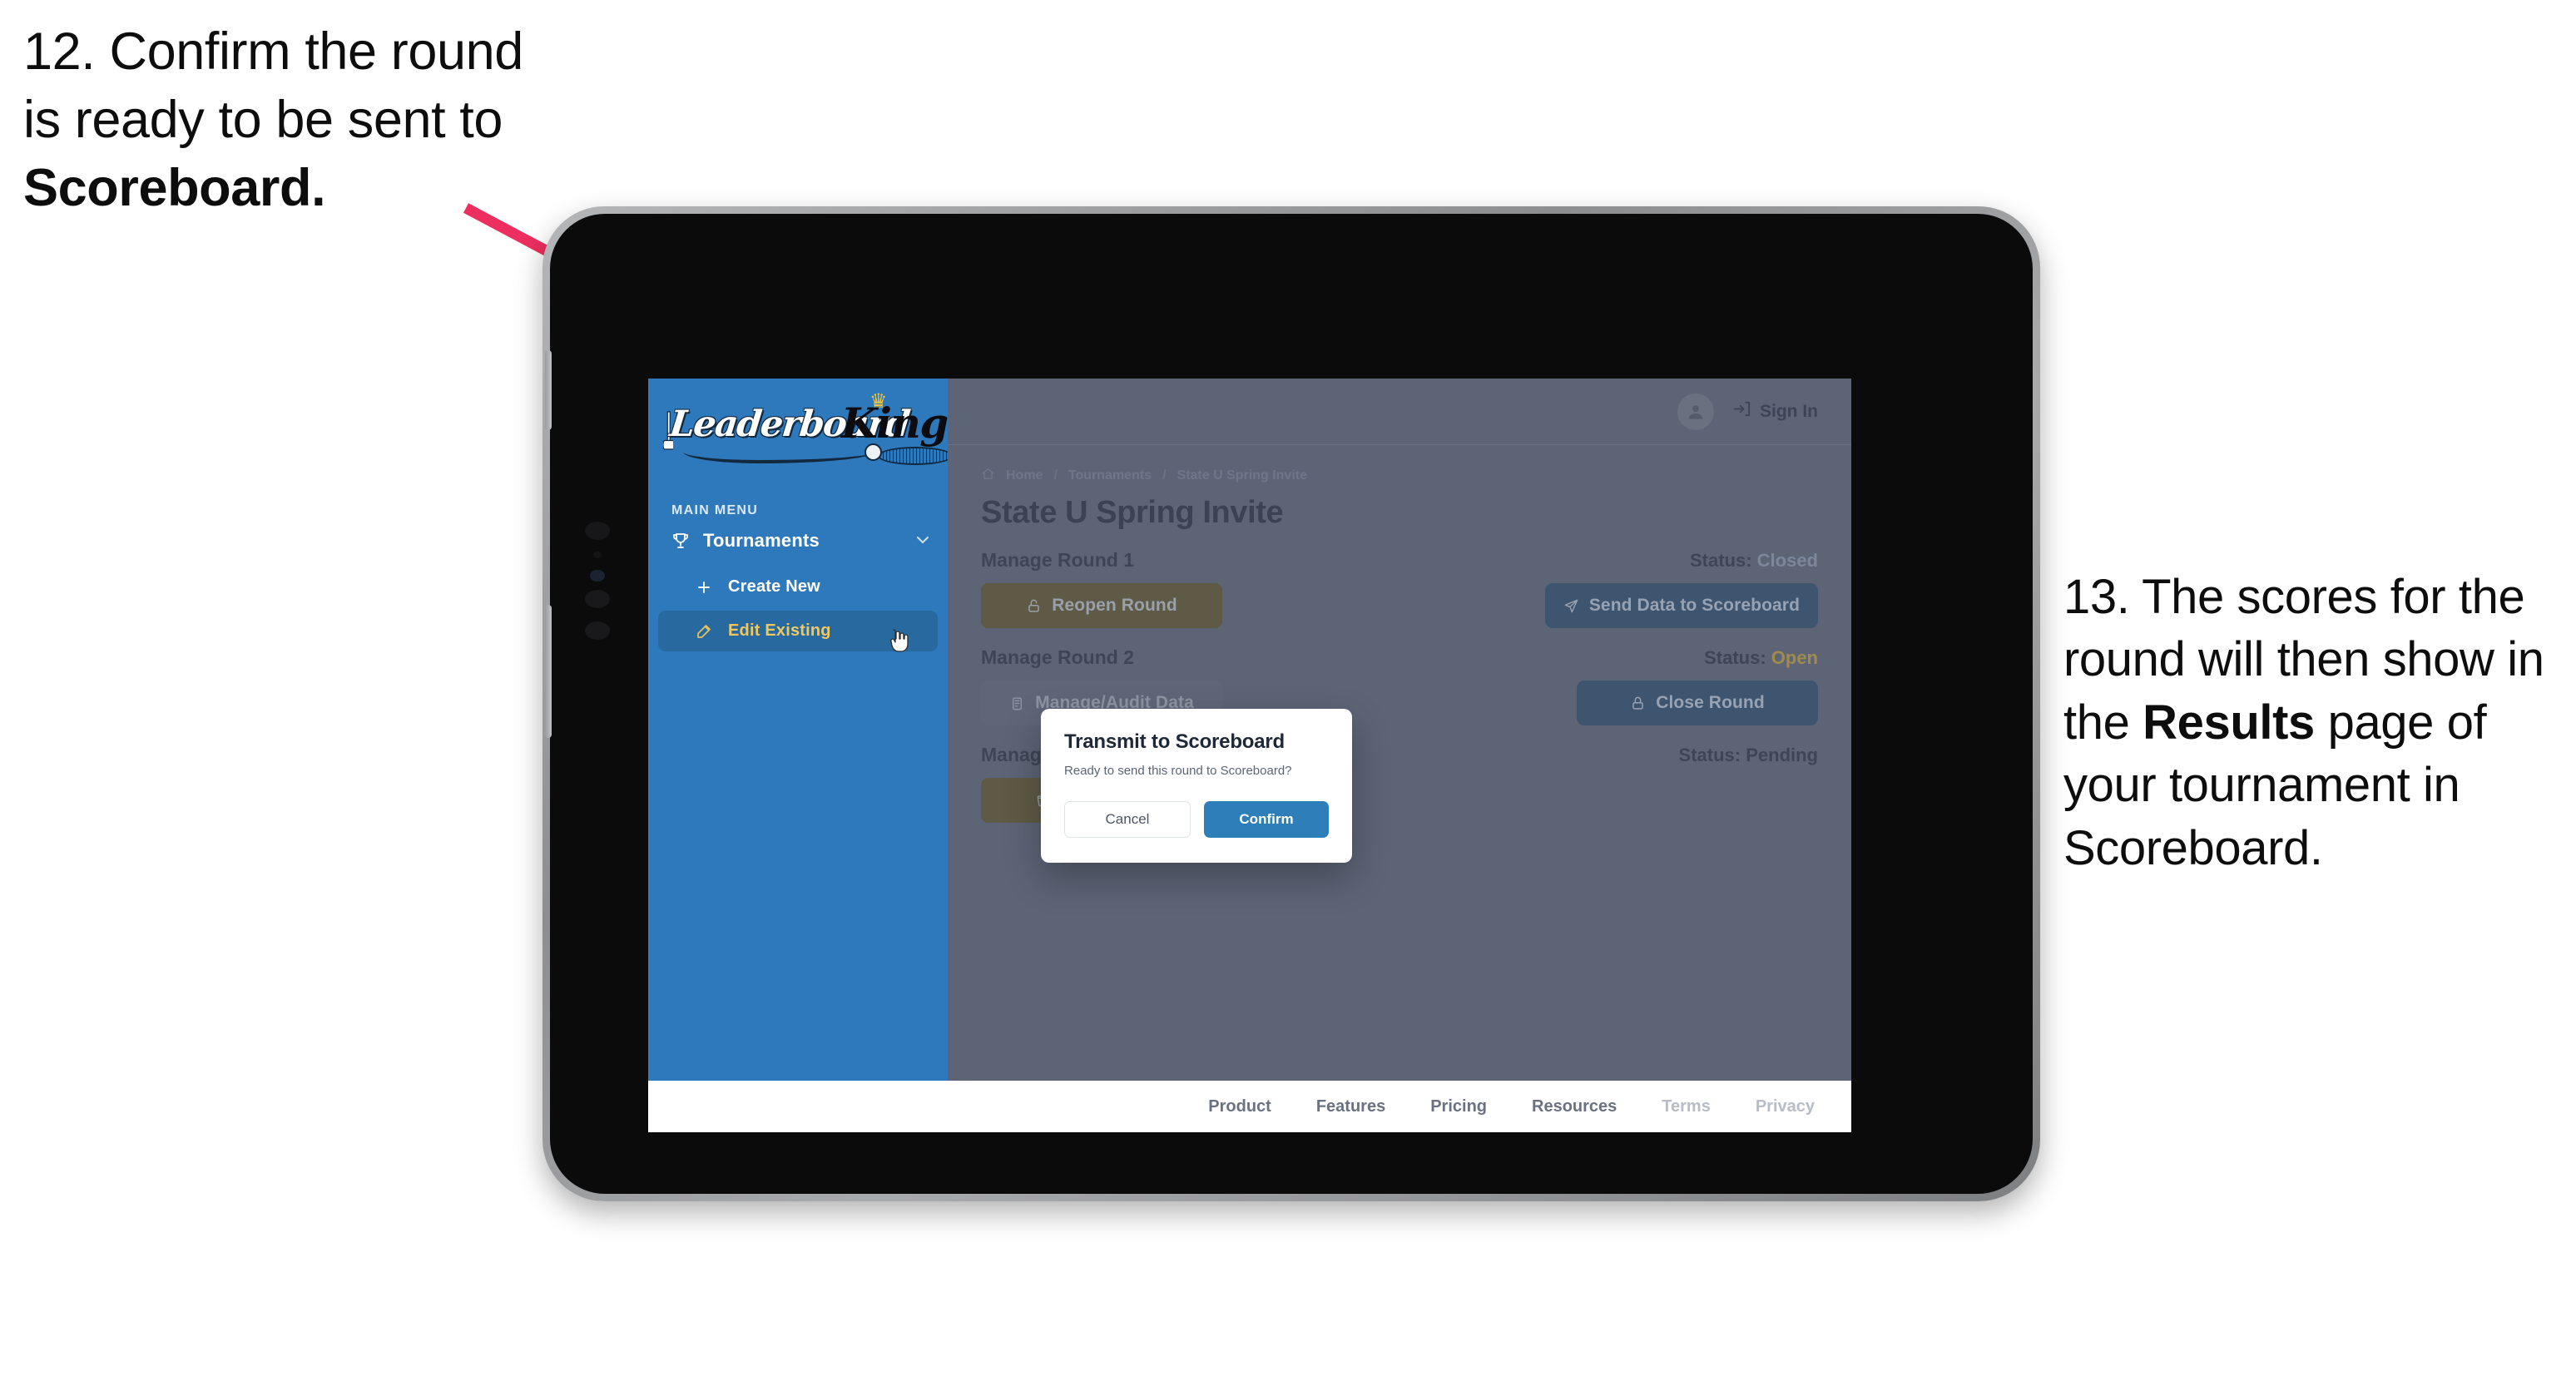 This screenshot has height=1386, width=2576. Describe the element at coordinates (779, 457) in the screenshot. I see `logo-swoosh` at that location.